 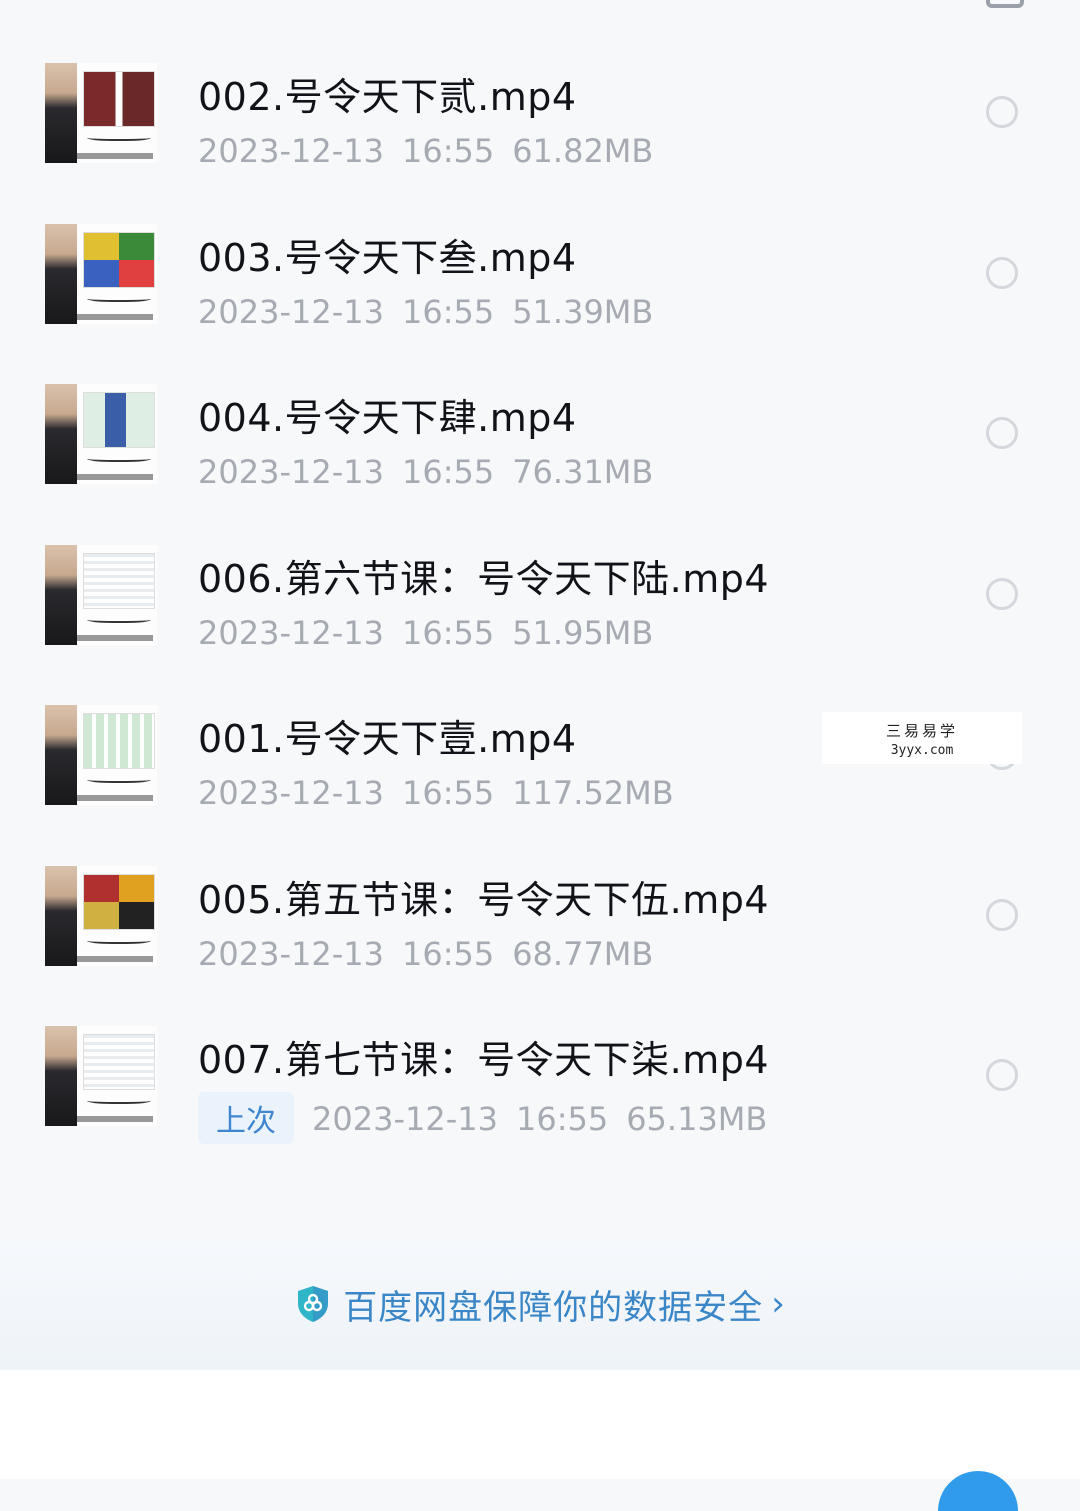 I want to click on file-meta: 2023-12-13 16:55 61.82MB, so click(x=434, y=151).